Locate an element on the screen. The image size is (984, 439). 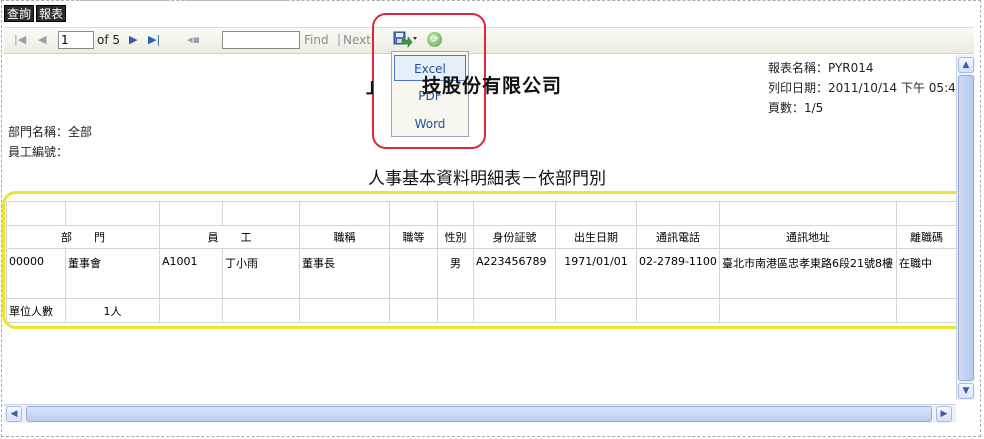
report-name: 報表名稱：PYR014 is located at coordinates (821, 68).